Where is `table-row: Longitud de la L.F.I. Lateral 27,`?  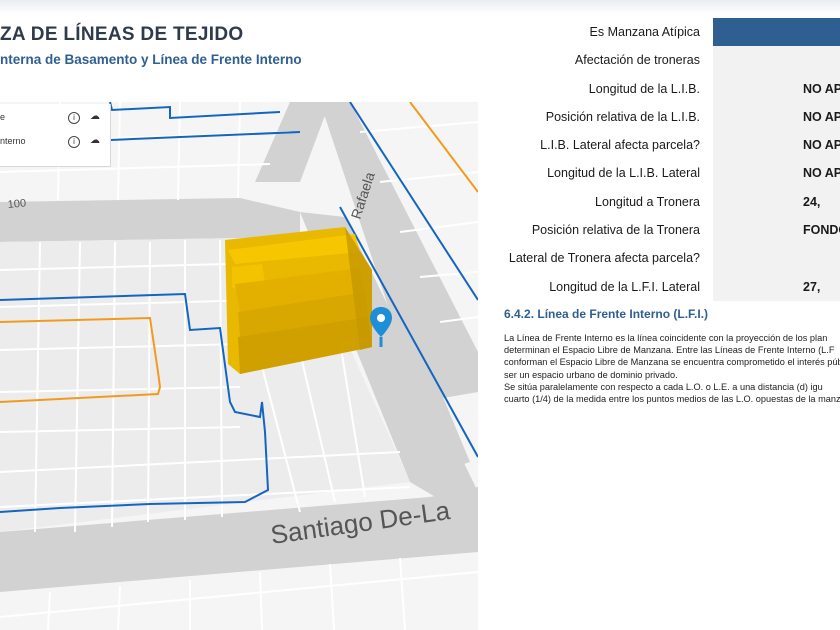
table-row: Longitud de la L.F.I. Lateral 27, is located at coordinates (665, 286).